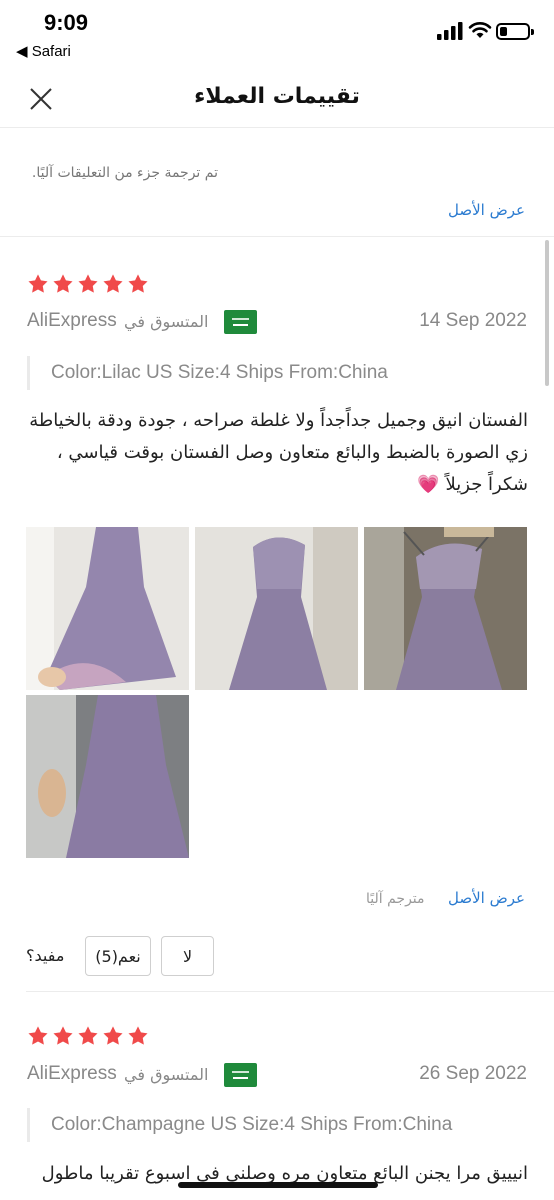  I want to click on signal-icon, so click(450, 31).